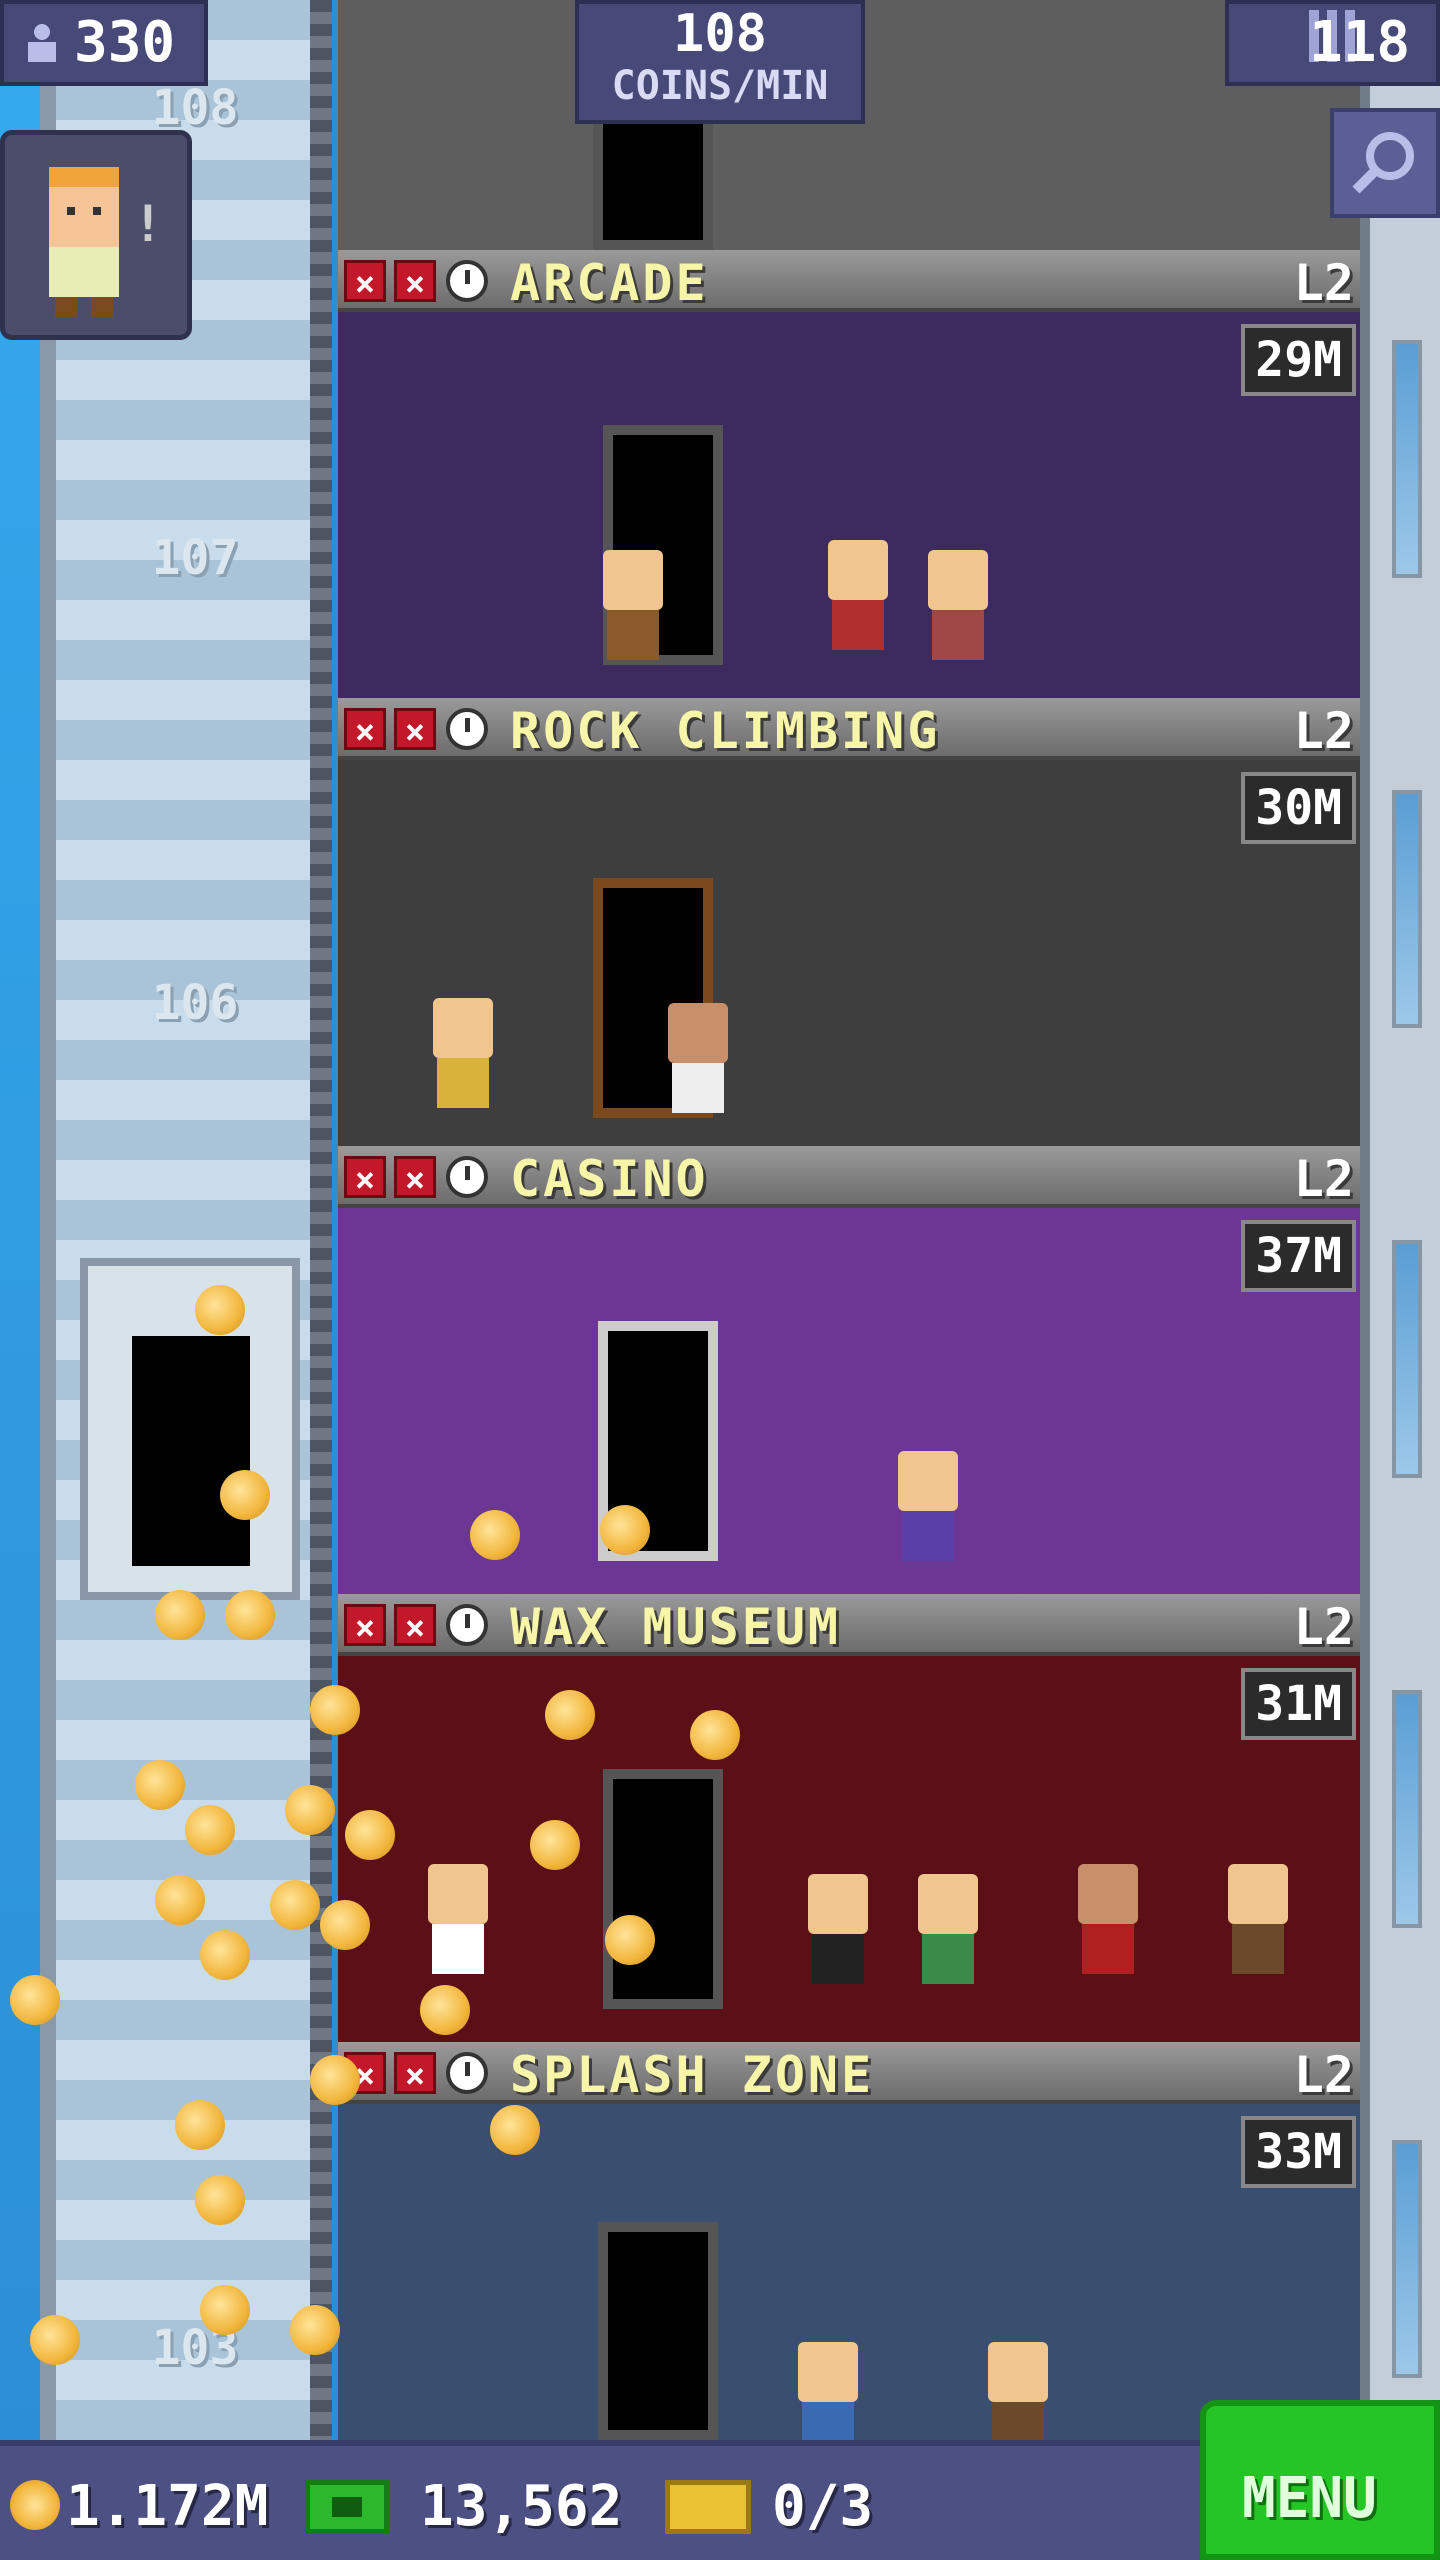 The image size is (1440, 2560). What do you see at coordinates (849, 1819) in the screenshot?
I see `floor-wax-museum: × × WAX MUSEUM L2 31M` at bounding box center [849, 1819].